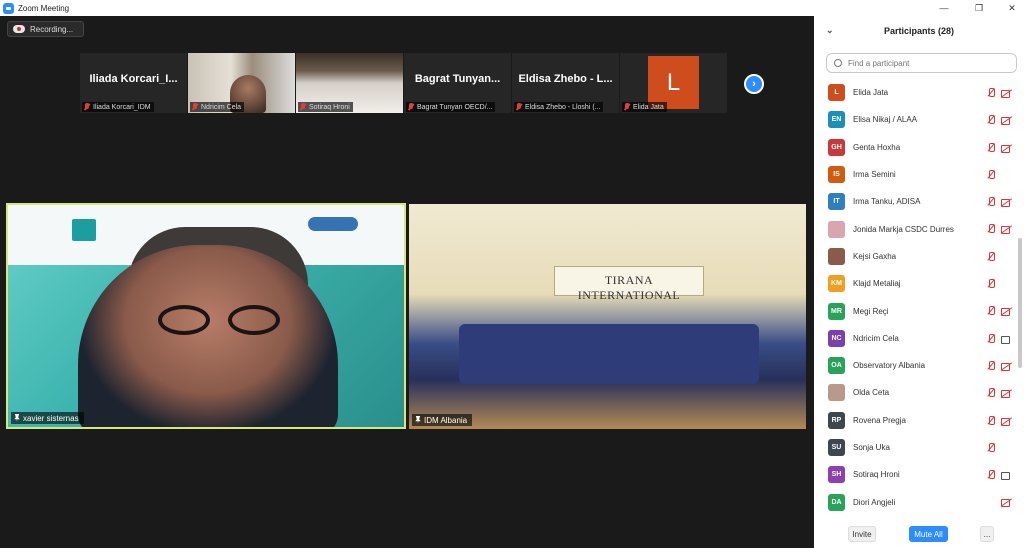  Describe the element at coordinates (836, 202) in the screenshot. I see `participant-avatar: IT` at that location.